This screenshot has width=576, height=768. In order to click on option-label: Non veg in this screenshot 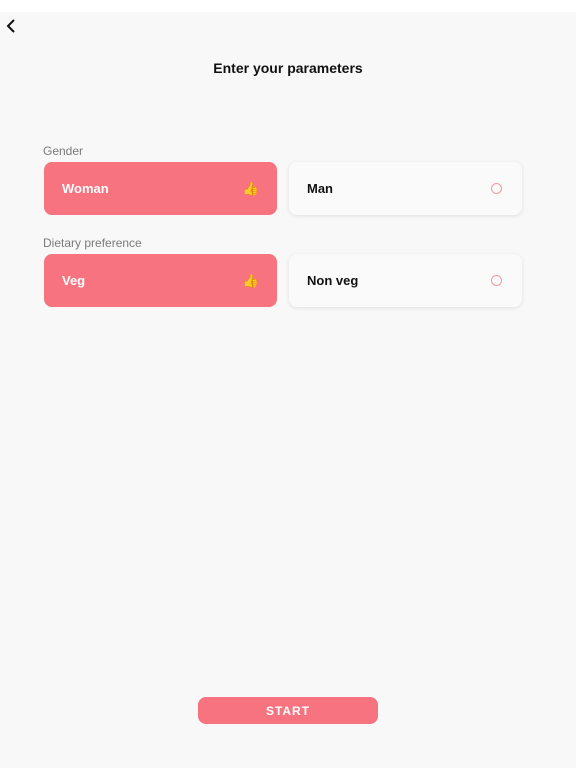, I will do `click(333, 280)`.